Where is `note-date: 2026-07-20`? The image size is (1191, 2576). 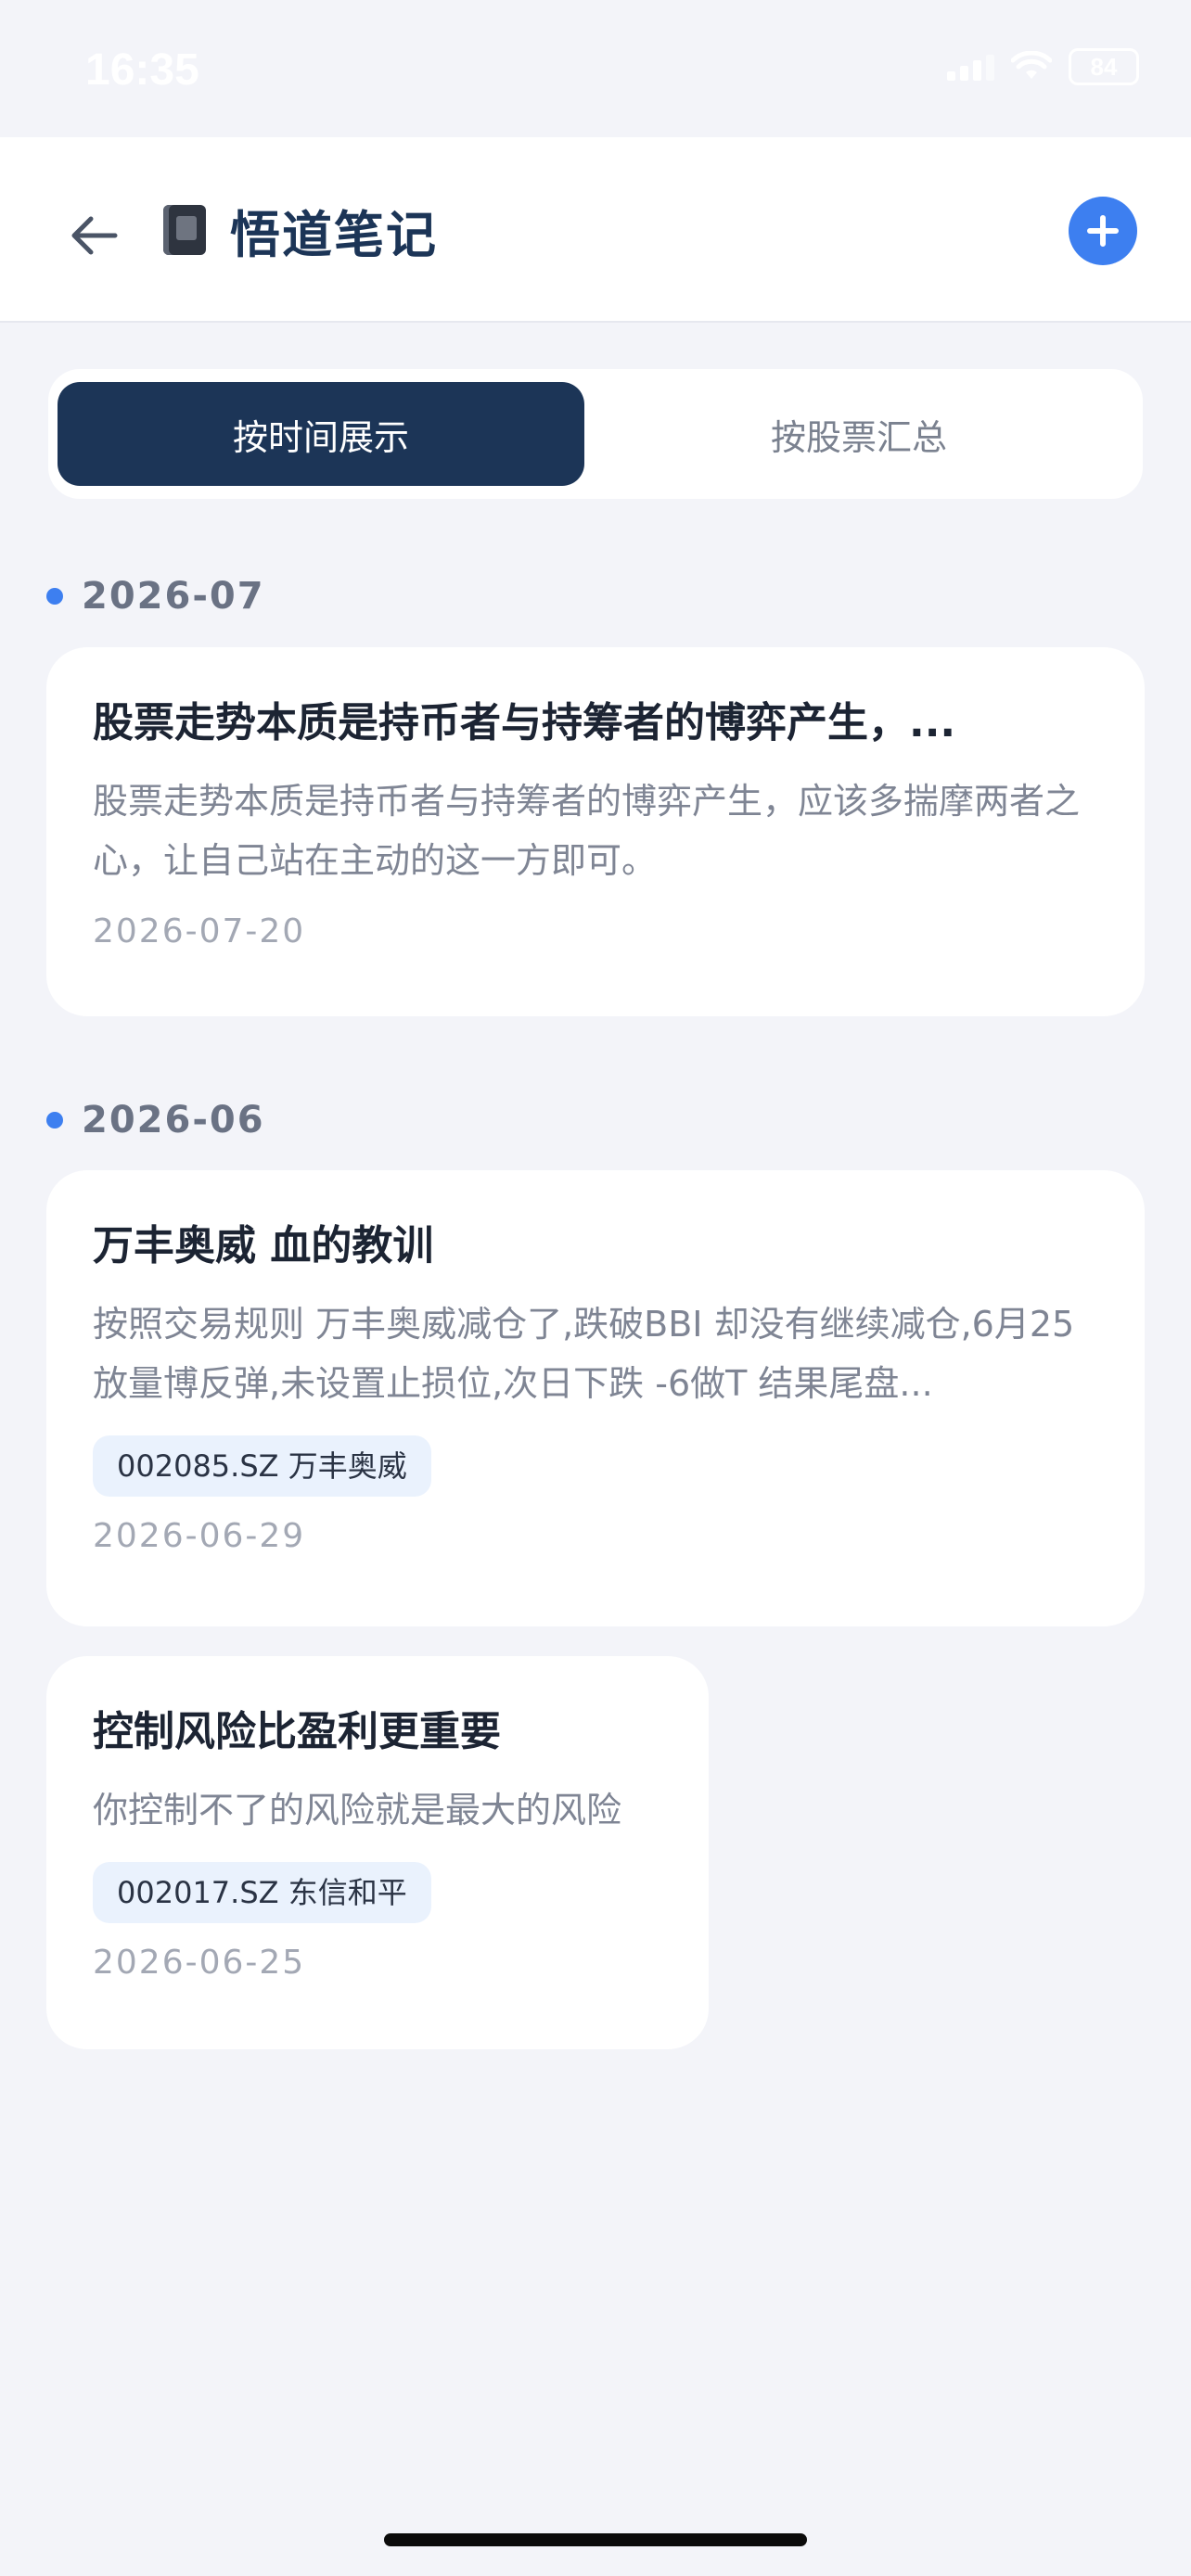
note-date: 2026-07-20 is located at coordinates (199, 931).